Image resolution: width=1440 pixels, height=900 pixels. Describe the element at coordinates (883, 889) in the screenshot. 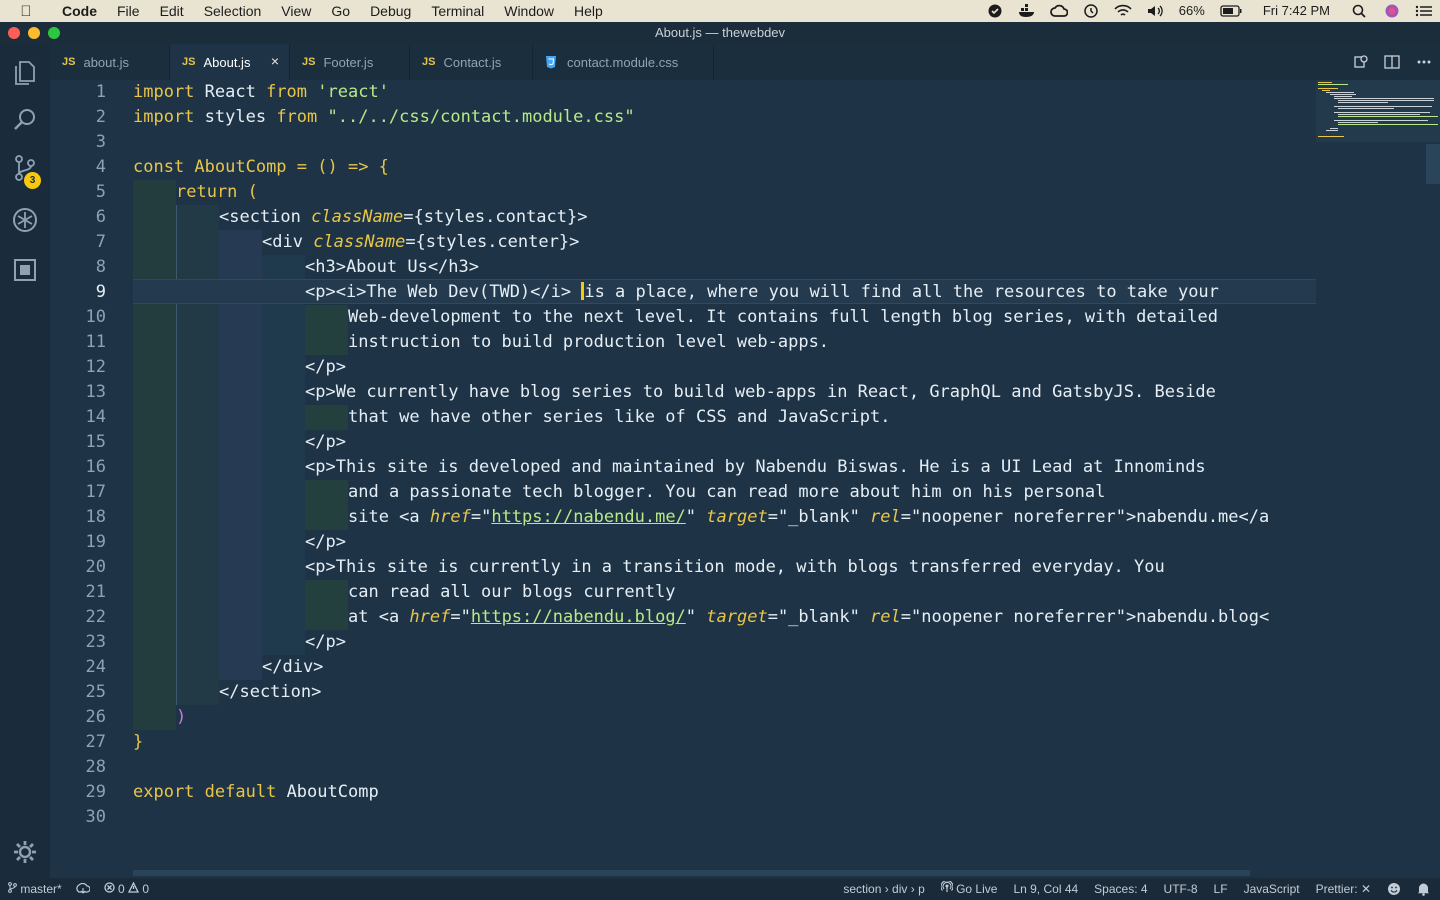

I see `breadcrumb: section › div › p` at that location.